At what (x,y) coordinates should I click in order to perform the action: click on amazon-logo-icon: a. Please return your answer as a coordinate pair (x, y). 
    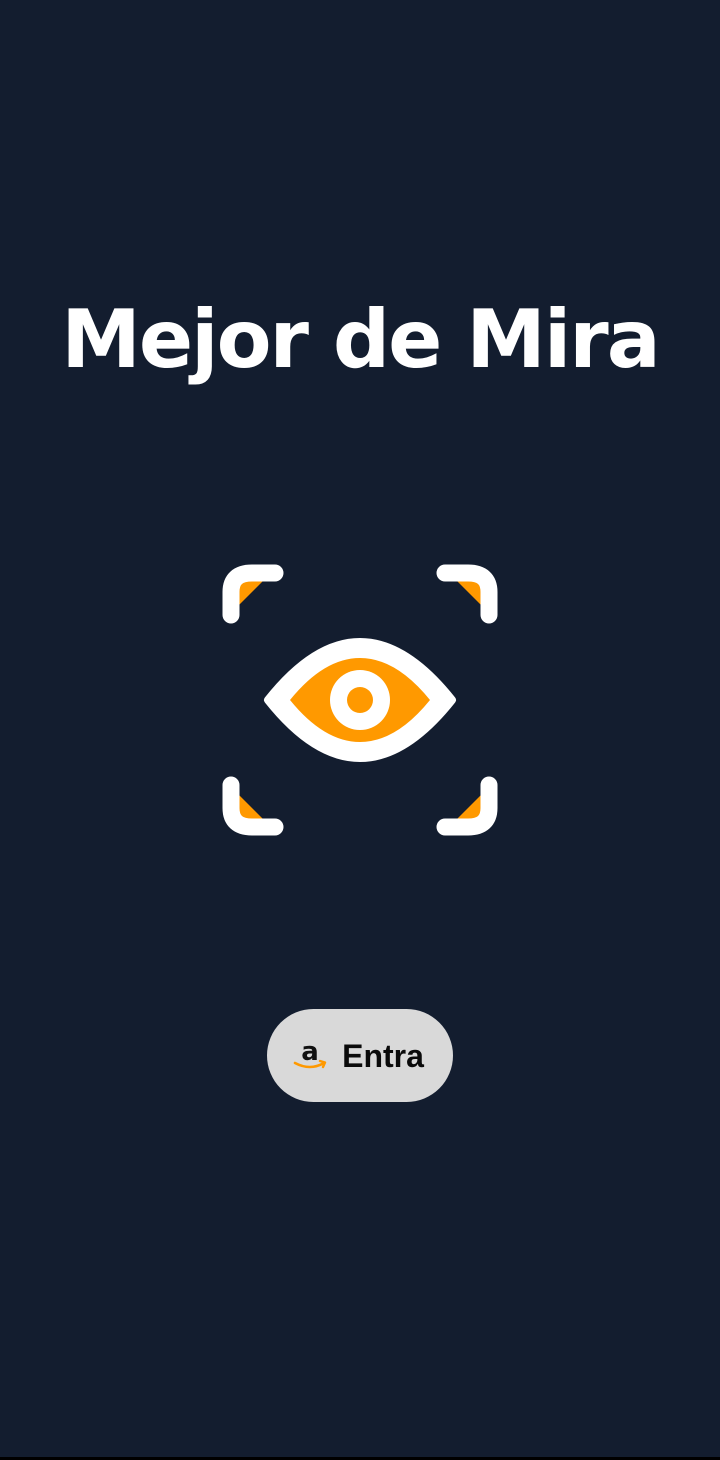
    Looking at the image, I should click on (310, 1052).